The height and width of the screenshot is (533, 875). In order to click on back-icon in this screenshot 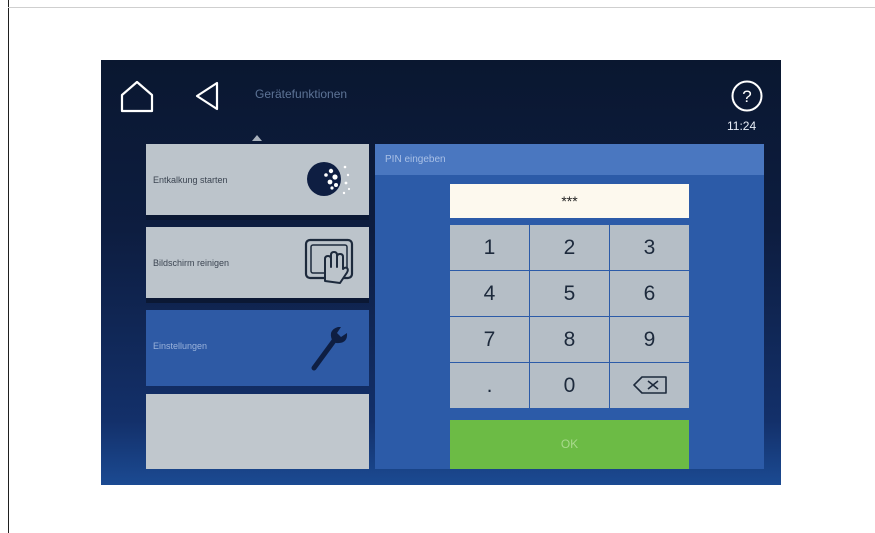, I will do `click(207, 96)`.